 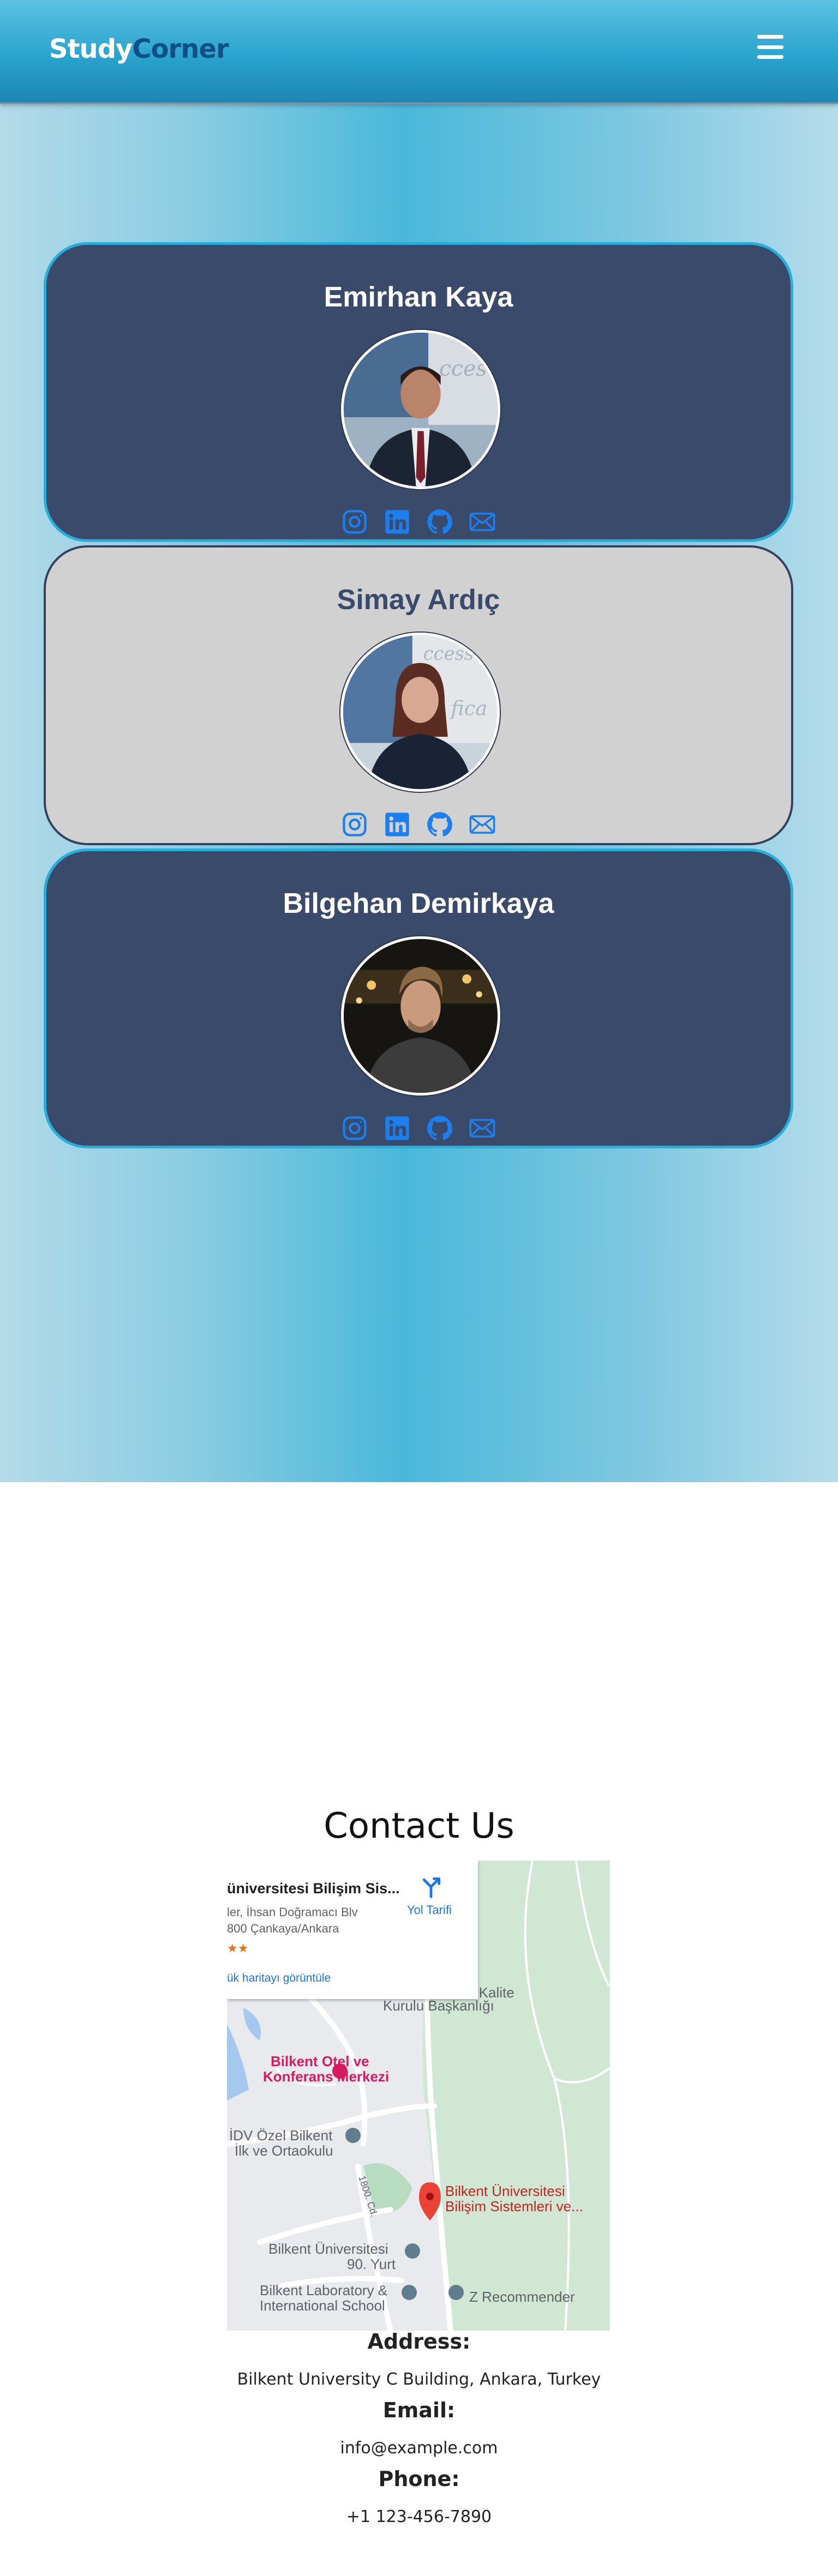 What do you see at coordinates (468, 708) in the screenshot?
I see `svg-text: fica` at bounding box center [468, 708].